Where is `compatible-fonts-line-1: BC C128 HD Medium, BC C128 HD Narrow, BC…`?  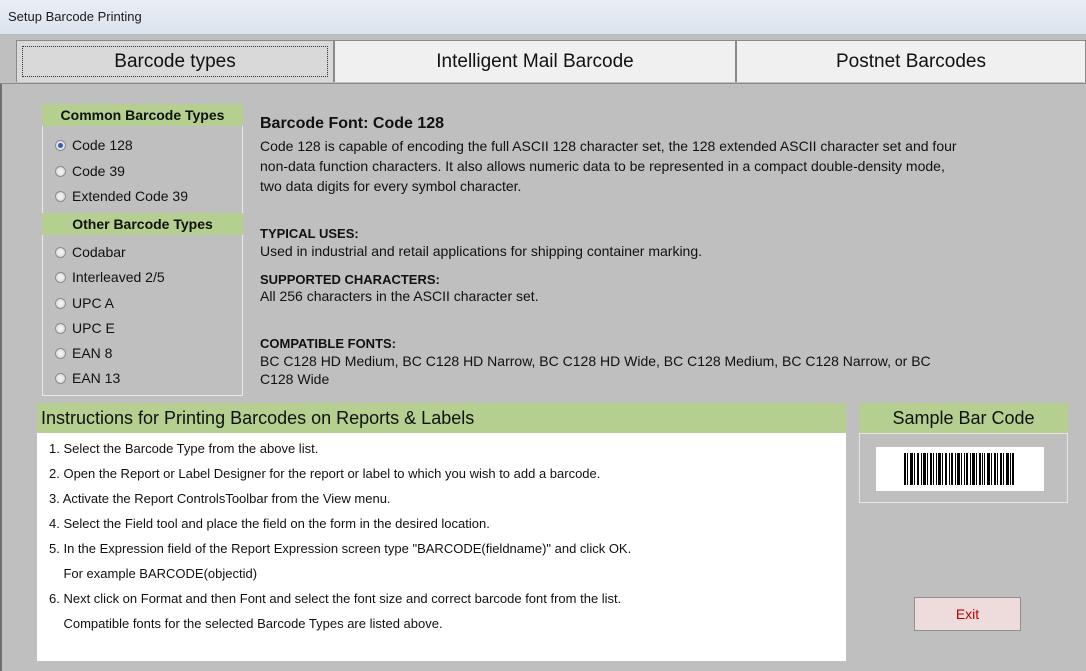 compatible-fonts-line-1: BC C128 HD Medium, BC C128 HD Narrow, BC… is located at coordinates (595, 361).